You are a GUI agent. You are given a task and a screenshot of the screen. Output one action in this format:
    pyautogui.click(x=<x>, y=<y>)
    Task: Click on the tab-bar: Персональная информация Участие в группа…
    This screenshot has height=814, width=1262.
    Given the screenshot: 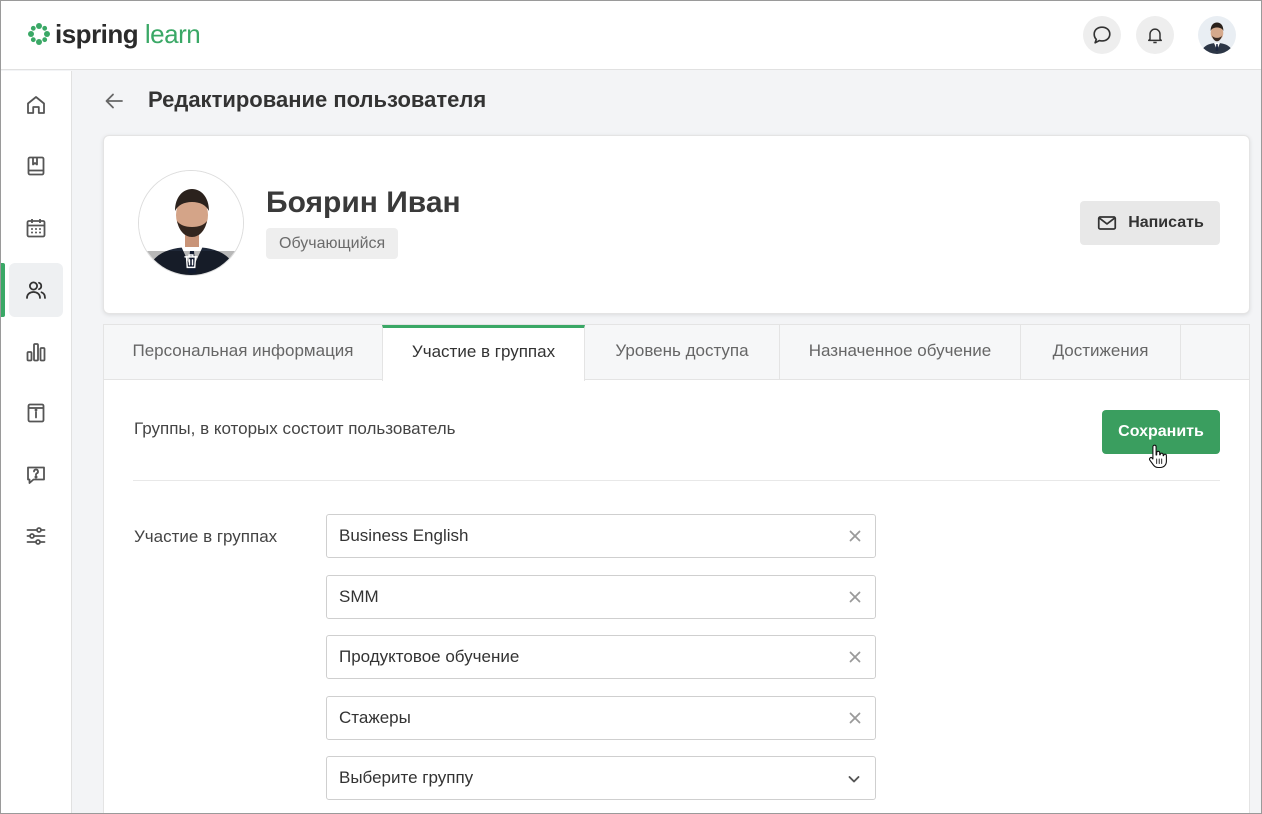 What is the action you would take?
    pyautogui.click(x=676, y=353)
    